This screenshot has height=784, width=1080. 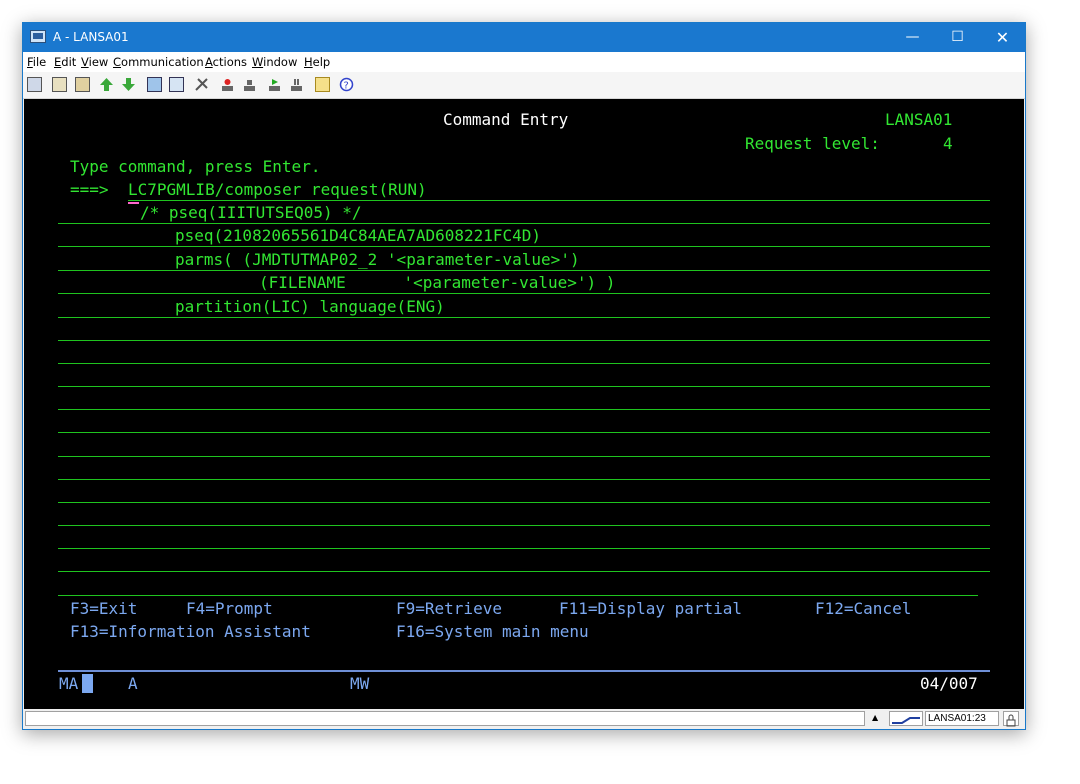 I want to click on function-key-f4: F4=Prompt, so click(x=229, y=609).